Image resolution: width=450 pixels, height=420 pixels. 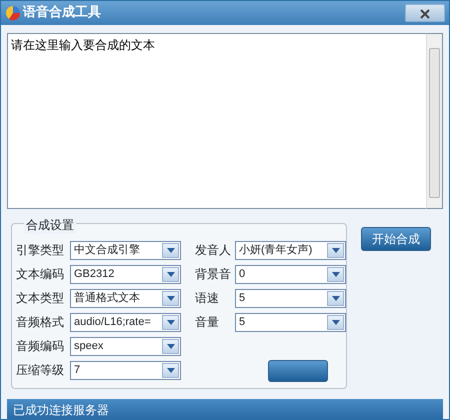 What do you see at coordinates (298, 371) in the screenshot?
I see `partly-covered-button` at bounding box center [298, 371].